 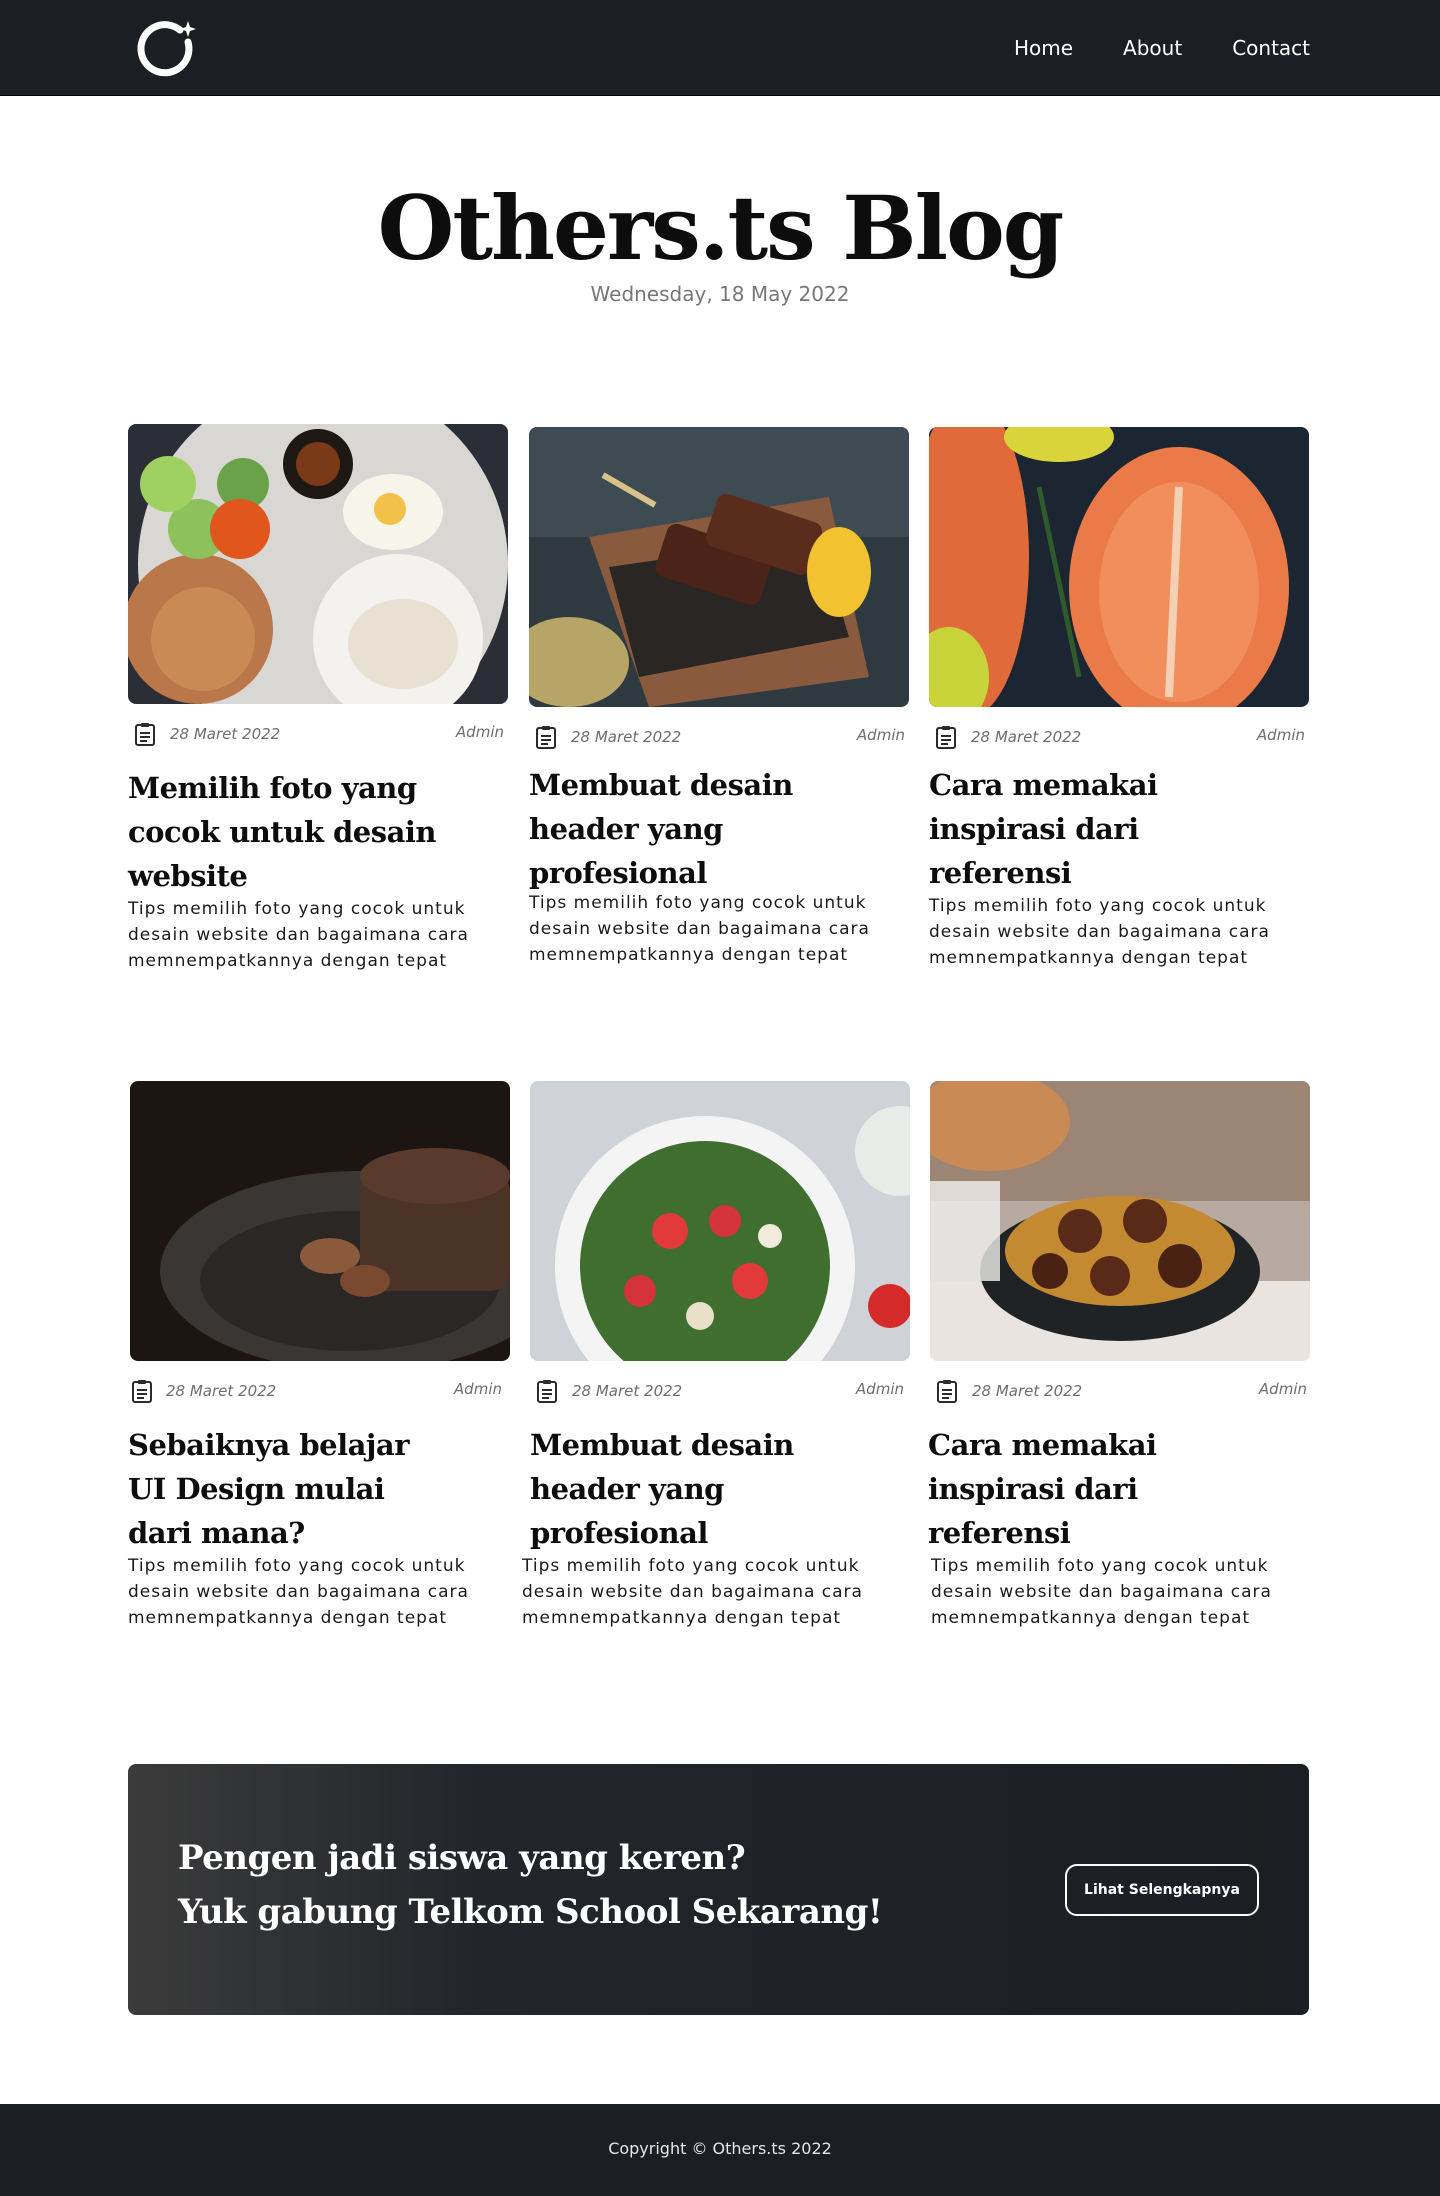 I want to click on copyright-text: Copyright © Others.ts 2022, so click(x=720, y=2148).